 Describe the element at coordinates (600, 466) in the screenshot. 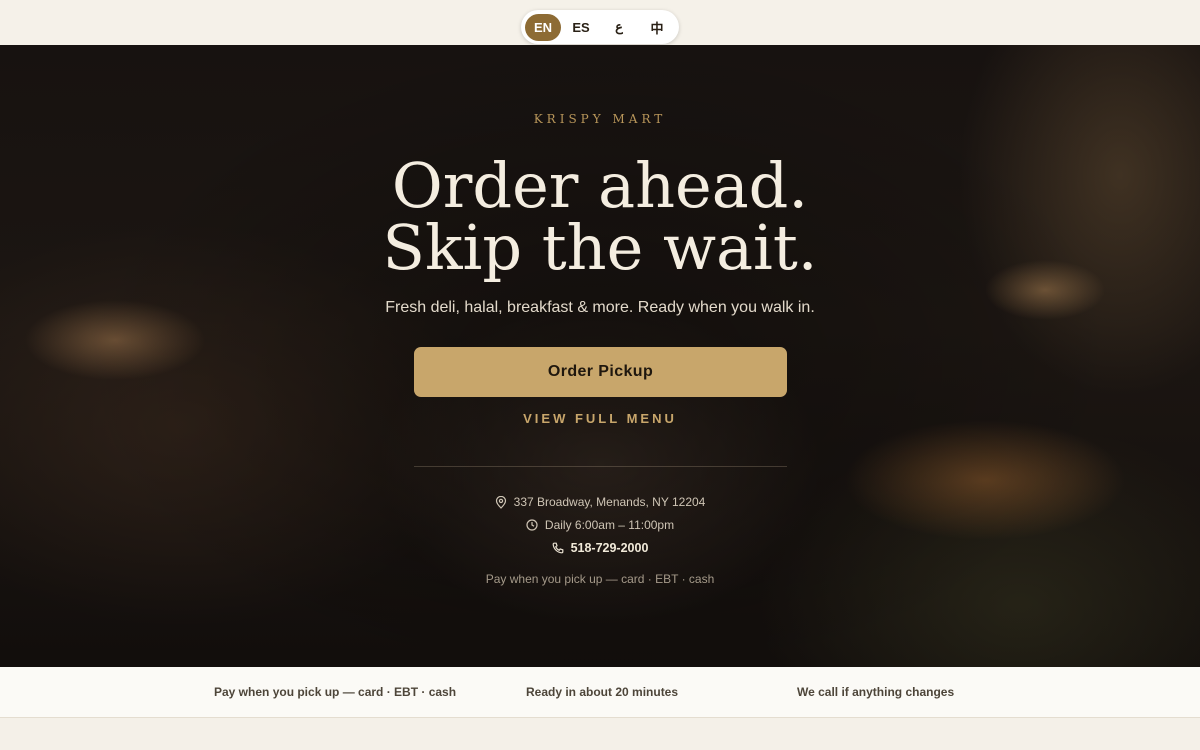

I see `hero-divider` at that location.